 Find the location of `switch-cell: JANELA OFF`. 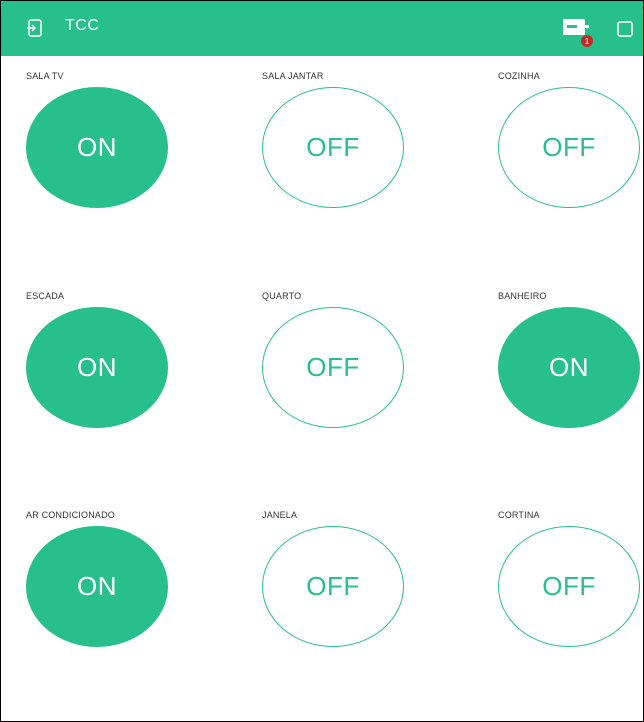

switch-cell: JANELA OFF is located at coordinates (362, 590).